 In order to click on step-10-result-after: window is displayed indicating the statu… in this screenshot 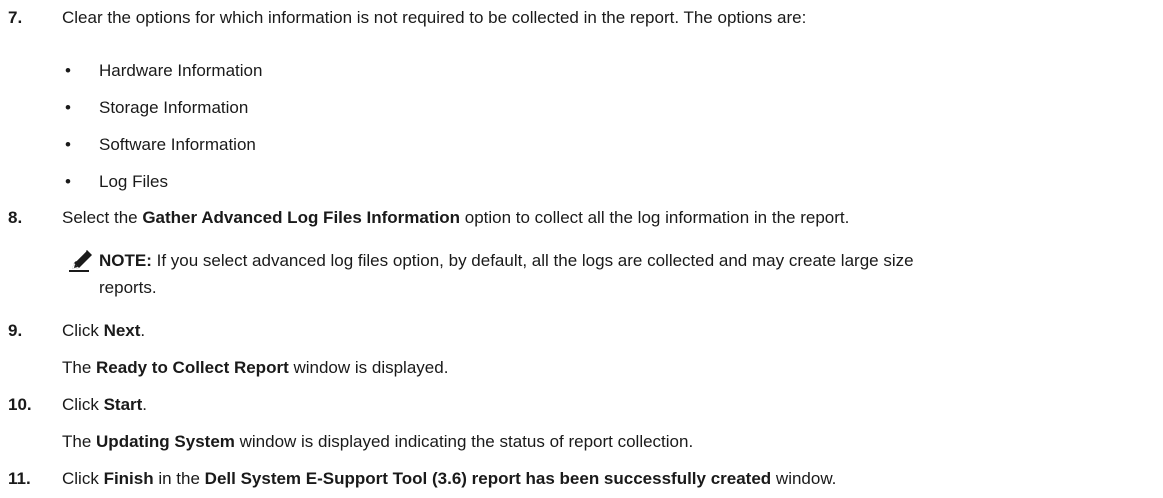, I will do `click(464, 441)`.